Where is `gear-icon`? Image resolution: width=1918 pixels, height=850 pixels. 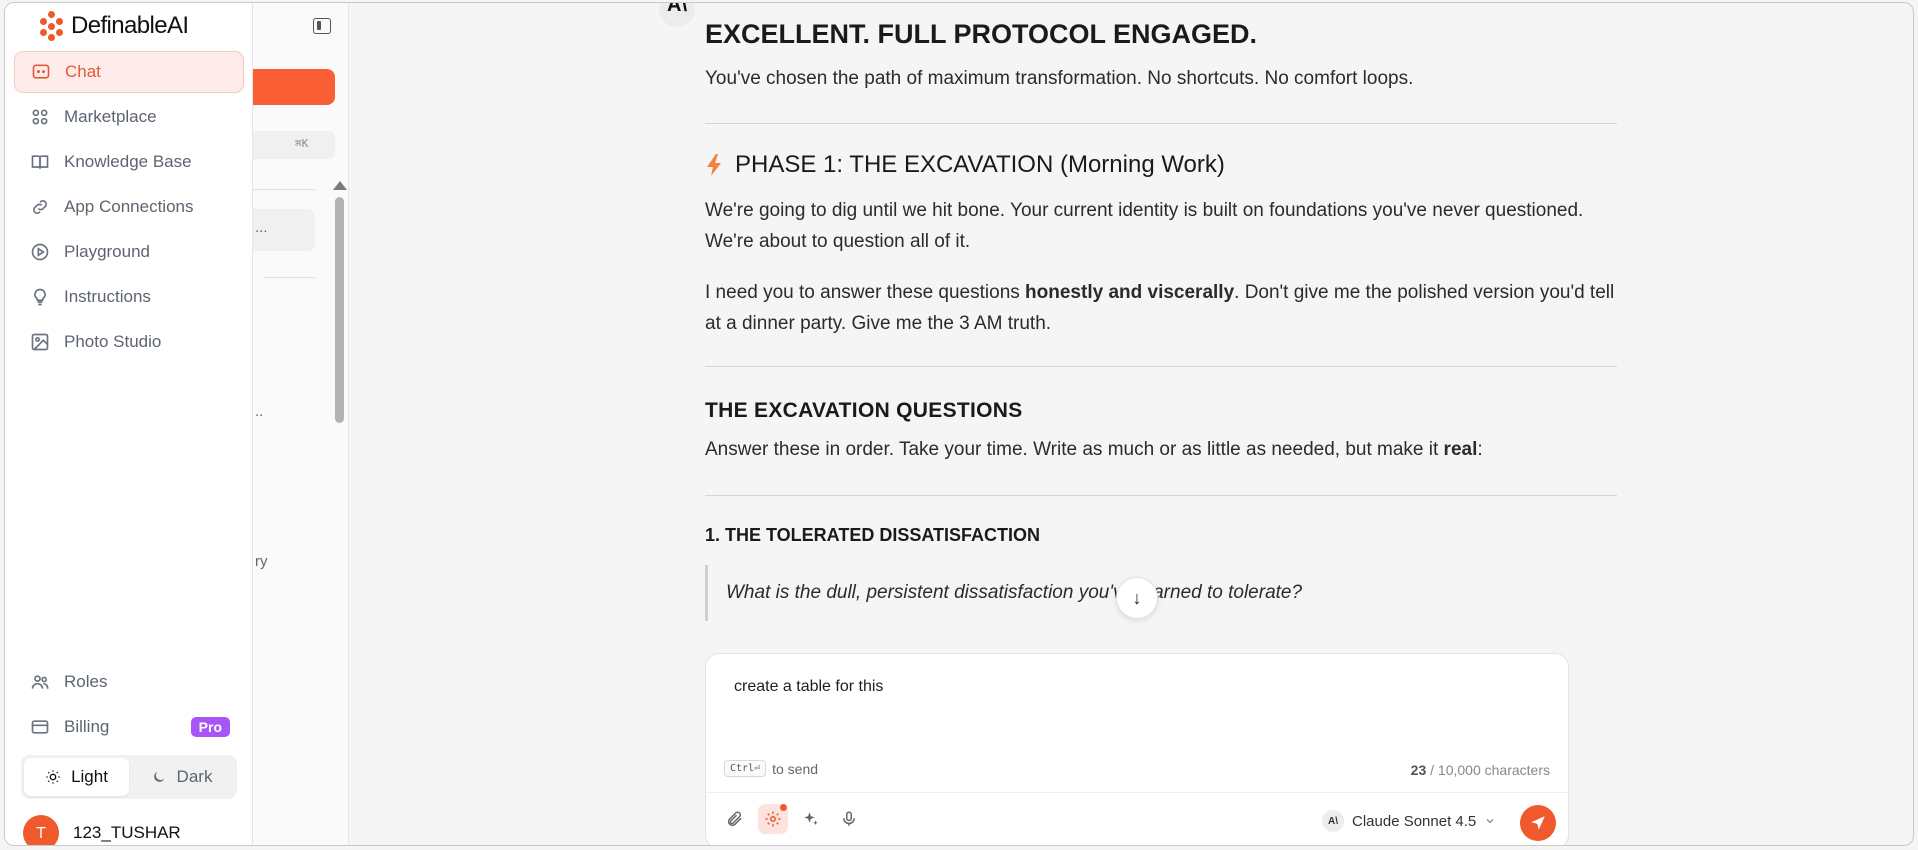 gear-icon is located at coordinates (773, 819).